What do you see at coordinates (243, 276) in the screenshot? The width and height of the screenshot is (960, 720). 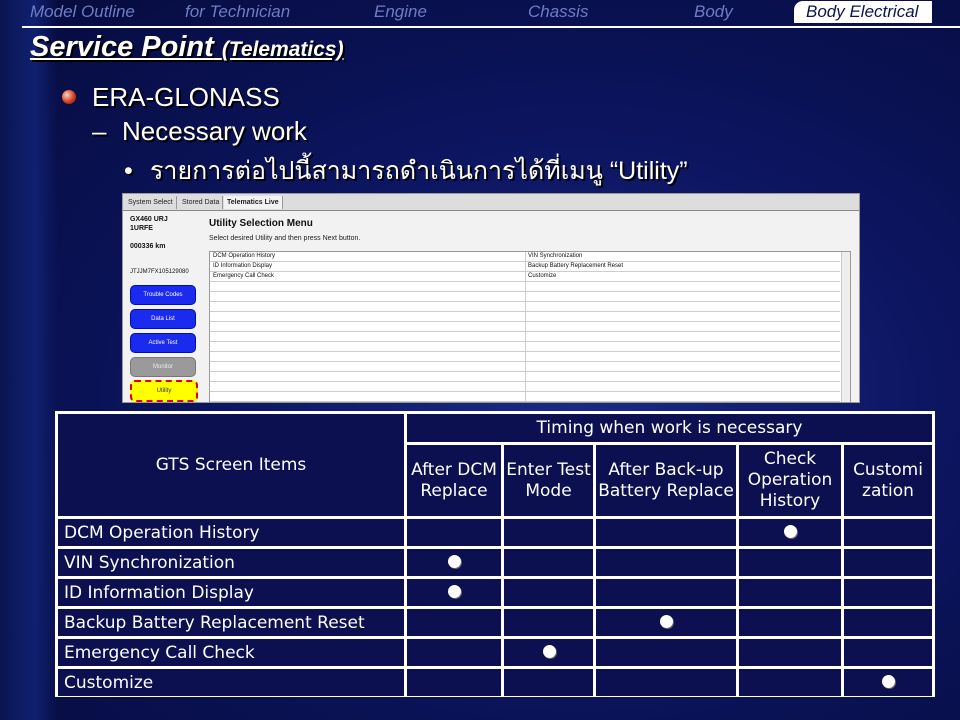 I see `grid-cell: Emergency Call Check` at bounding box center [243, 276].